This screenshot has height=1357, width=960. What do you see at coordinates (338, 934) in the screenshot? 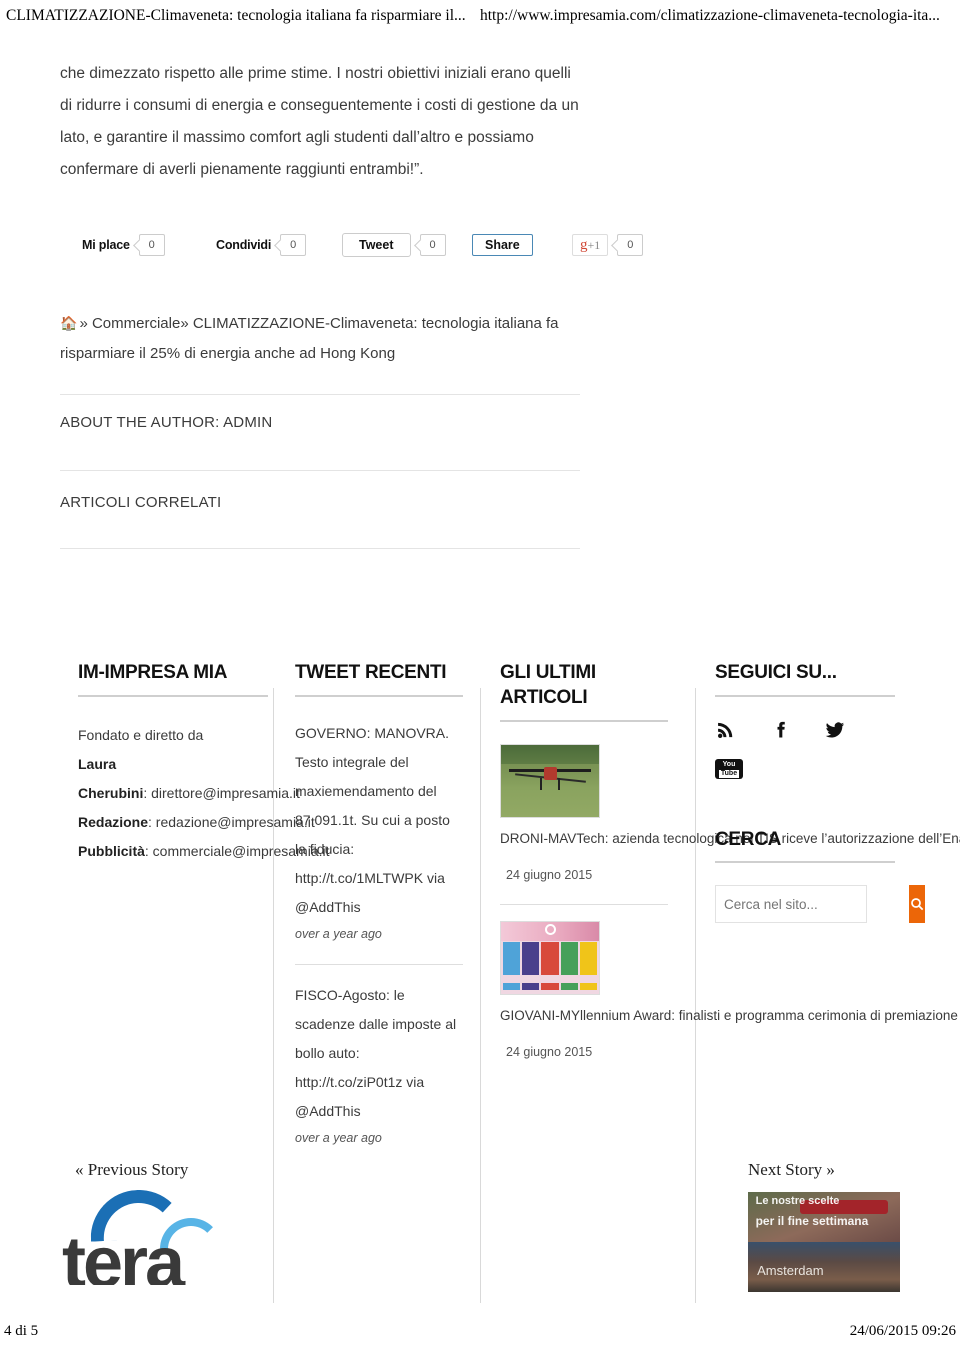
I see `tweet-timestamp: over a year ago` at bounding box center [338, 934].